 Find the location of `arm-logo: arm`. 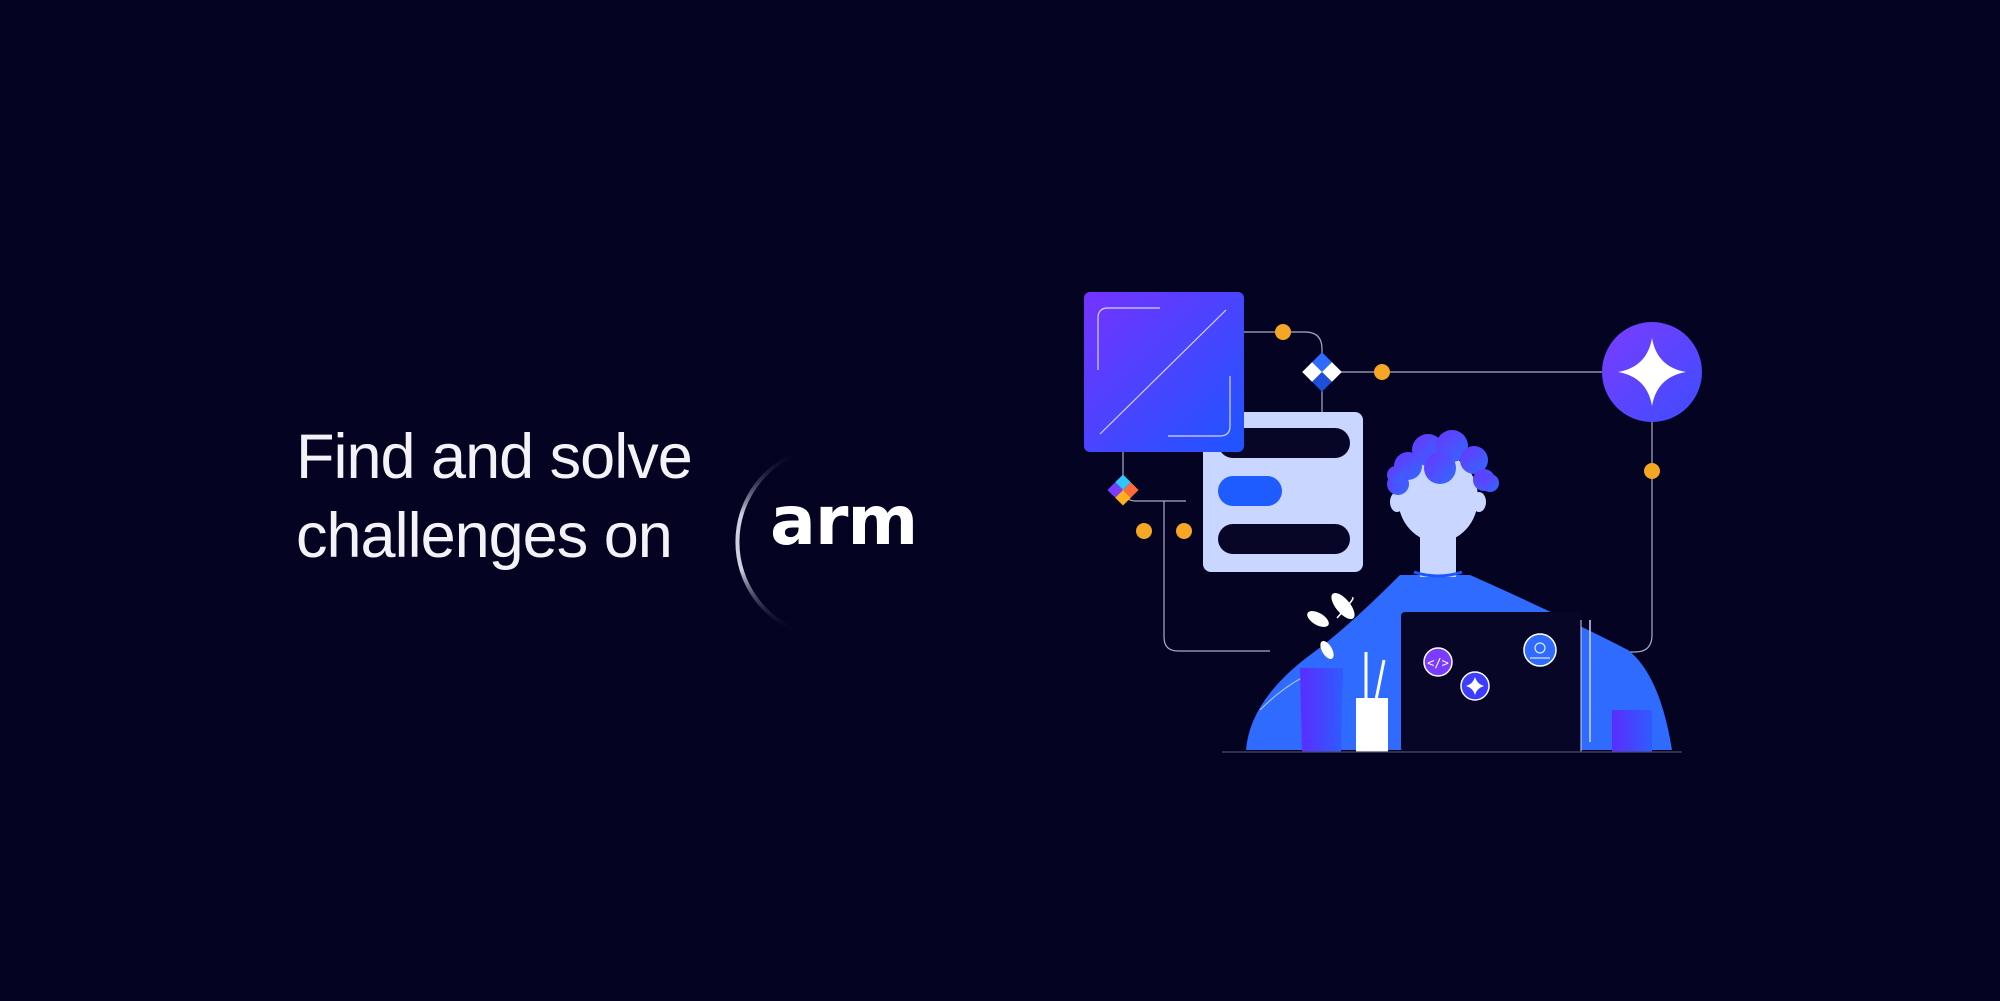

arm-logo: arm is located at coordinates (830, 543).